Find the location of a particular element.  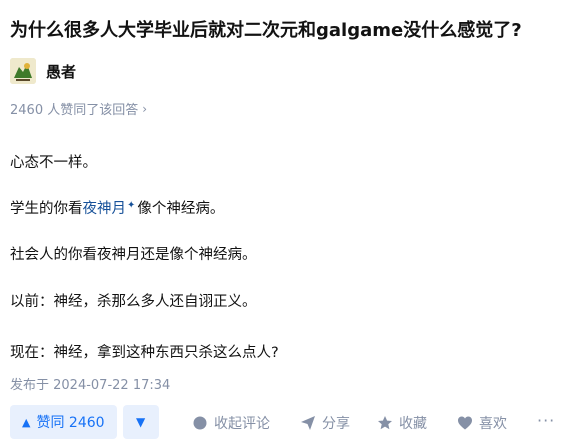

paragraph-2-after: 像个神经病。 is located at coordinates (181, 209).